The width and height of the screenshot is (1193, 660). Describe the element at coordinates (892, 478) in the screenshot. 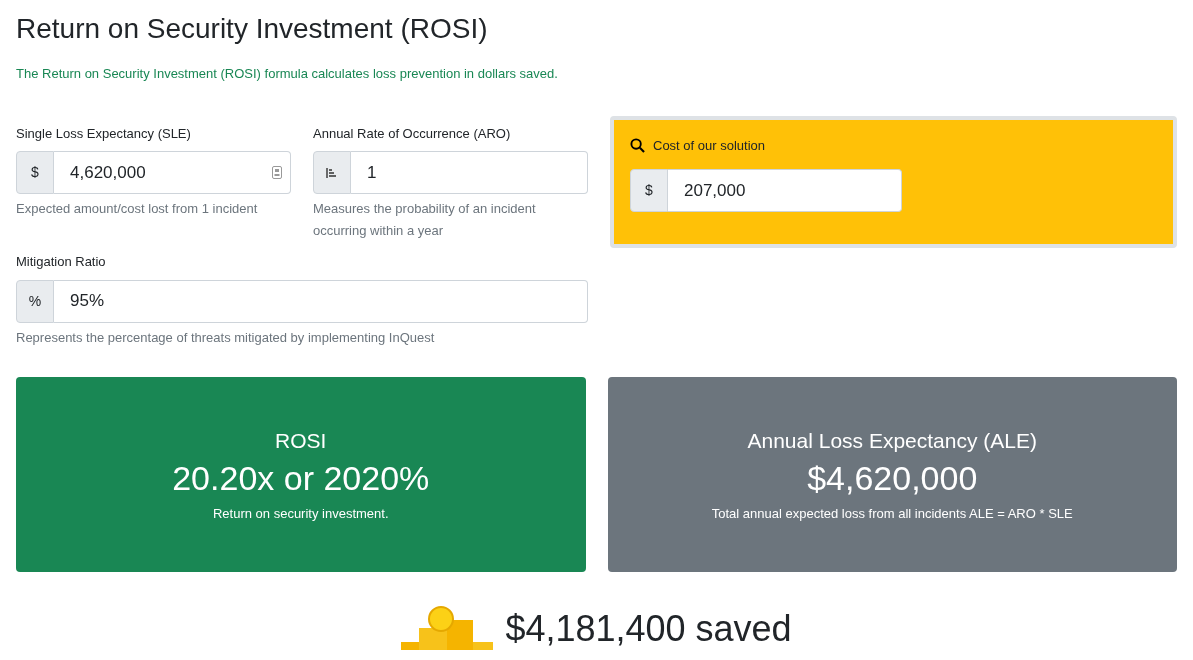

I see `result-value: $4,620,000` at that location.